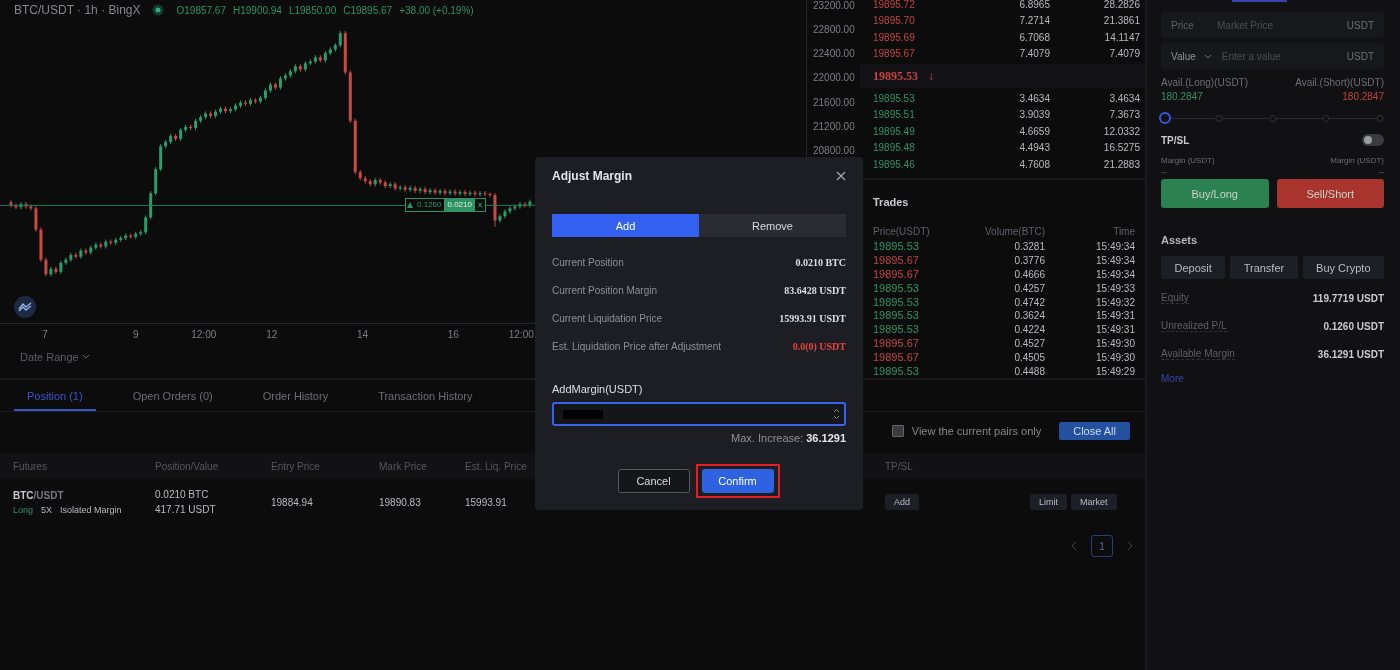 The image size is (1400, 670). What do you see at coordinates (902, 502) in the screenshot?
I see `add-tpsl-button: Add` at bounding box center [902, 502].